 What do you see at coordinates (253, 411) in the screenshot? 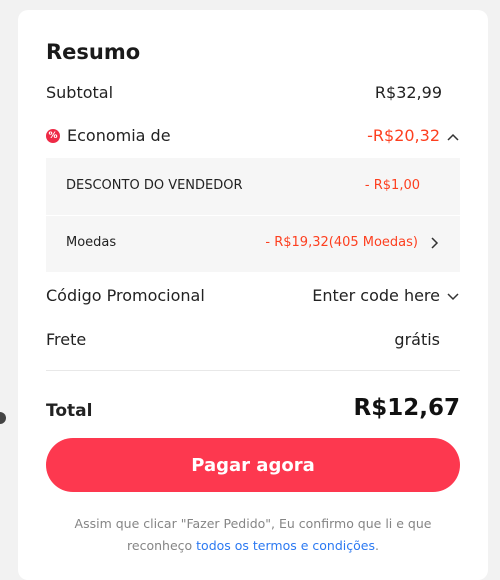
I see `total-row: Total R$12,67` at bounding box center [253, 411].